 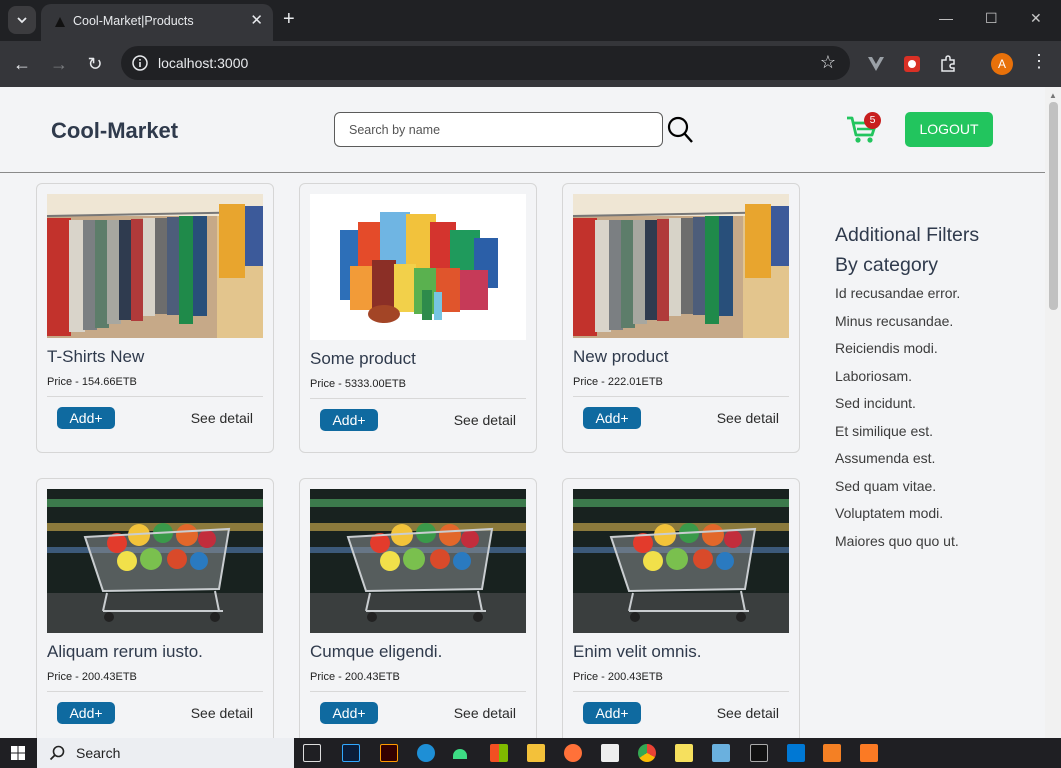 I want to click on grocery-packs-image, so click(x=418, y=267).